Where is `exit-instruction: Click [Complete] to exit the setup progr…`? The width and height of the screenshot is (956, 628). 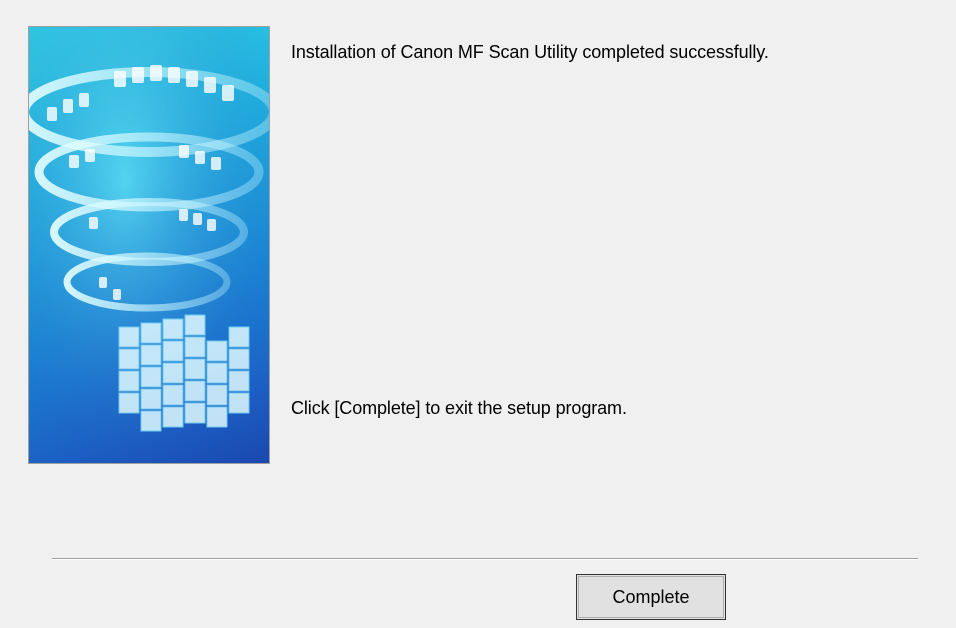
exit-instruction: Click [Complete] to exit the setup progr… is located at coordinates (459, 408).